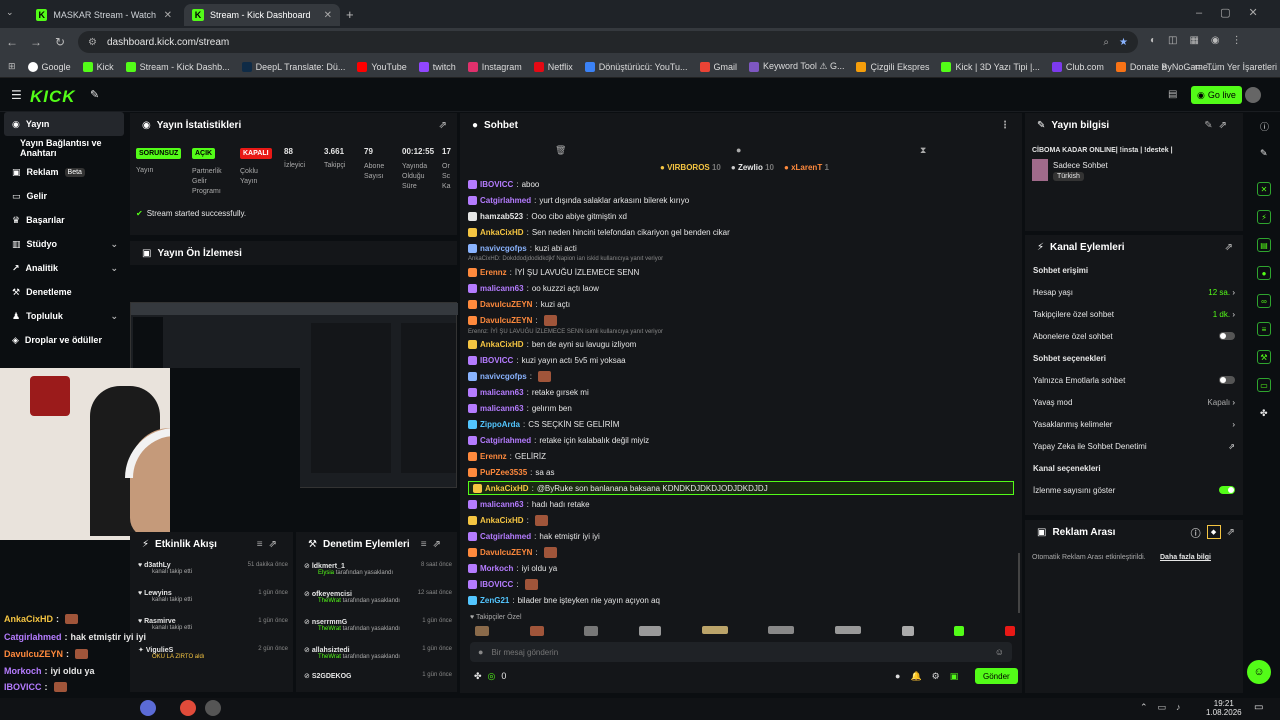  Describe the element at coordinates (1229, 247) in the screenshot. I see `popout-icon: ⇗` at that location.